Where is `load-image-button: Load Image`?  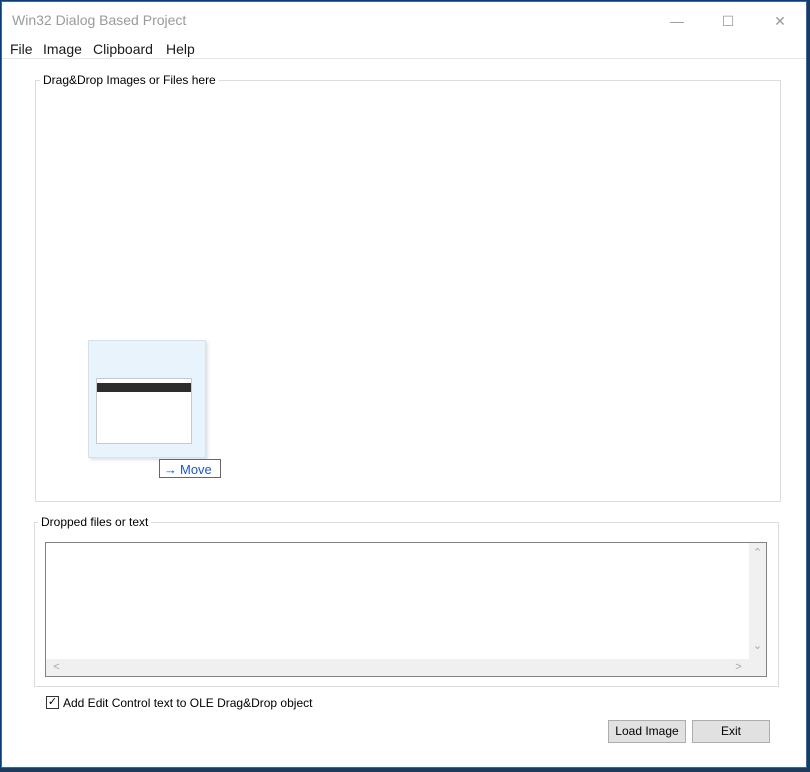
load-image-button: Load Image is located at coordinates (647, 731).